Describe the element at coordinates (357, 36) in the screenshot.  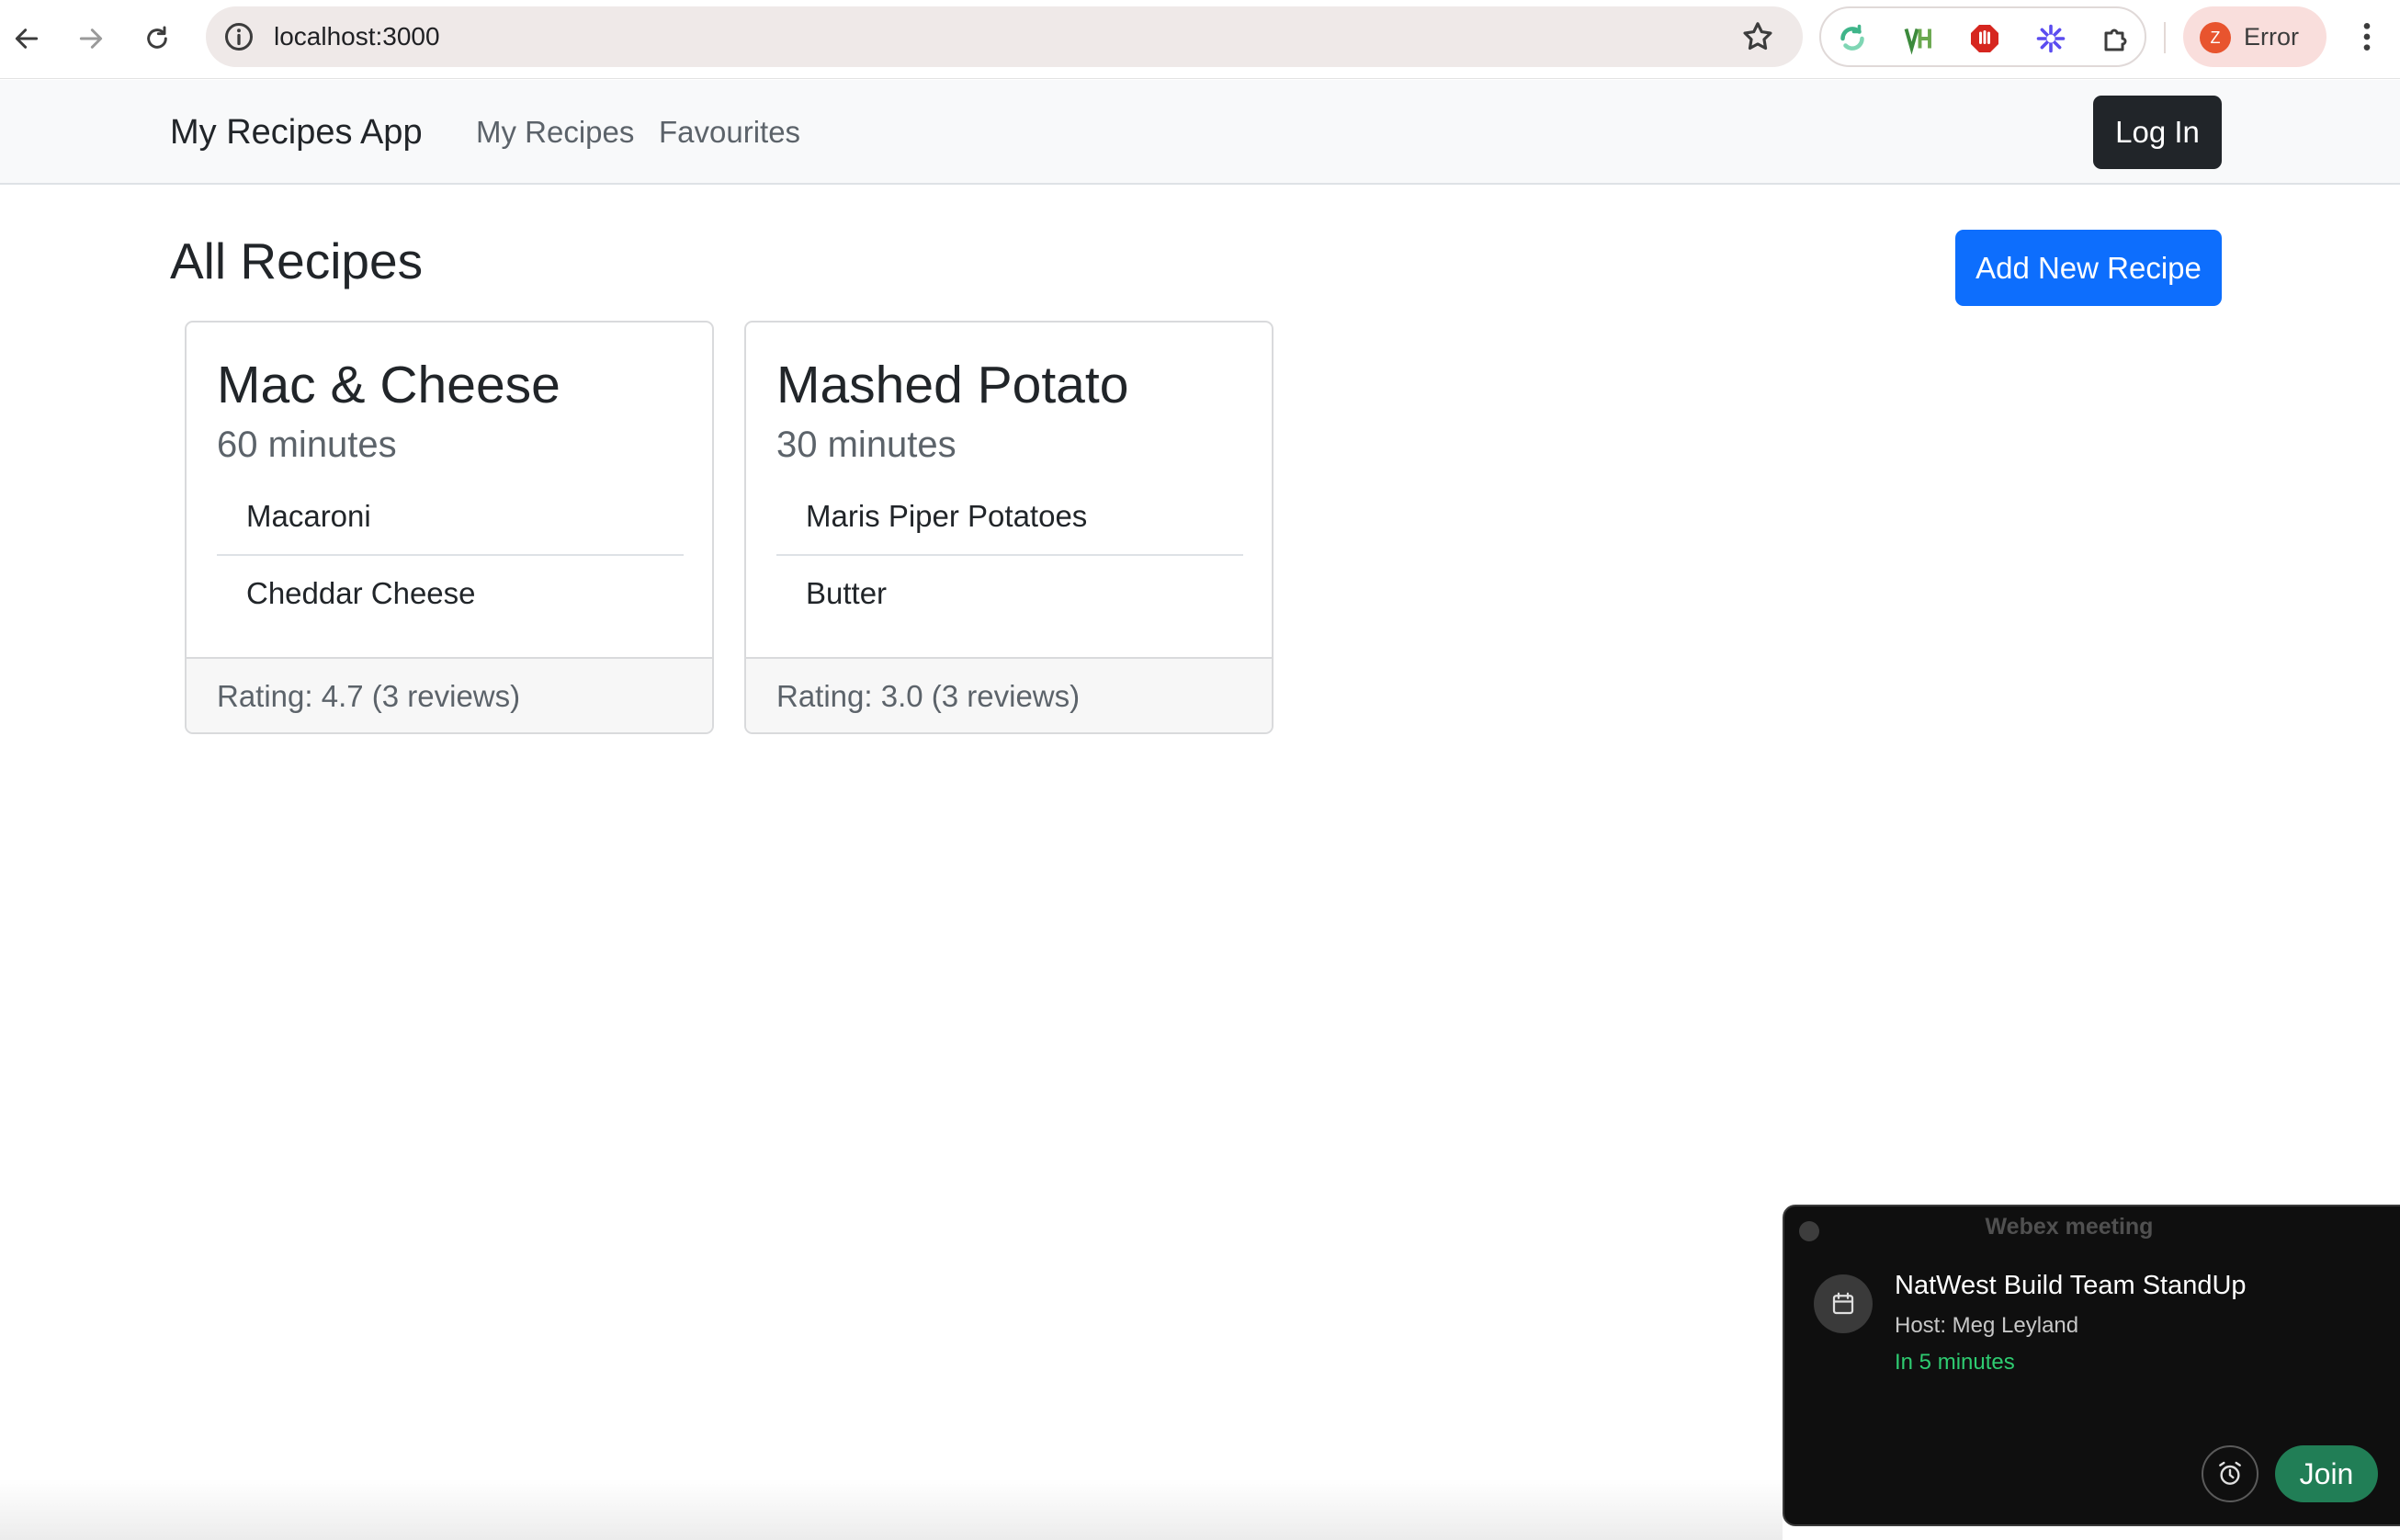
I see `url-text: localhost:3000` at that location.